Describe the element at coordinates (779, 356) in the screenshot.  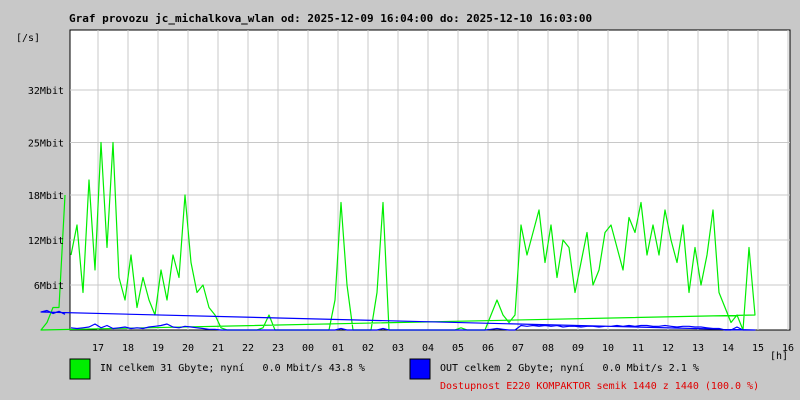
I see `x-axis-unit-label: [h]` at that location.